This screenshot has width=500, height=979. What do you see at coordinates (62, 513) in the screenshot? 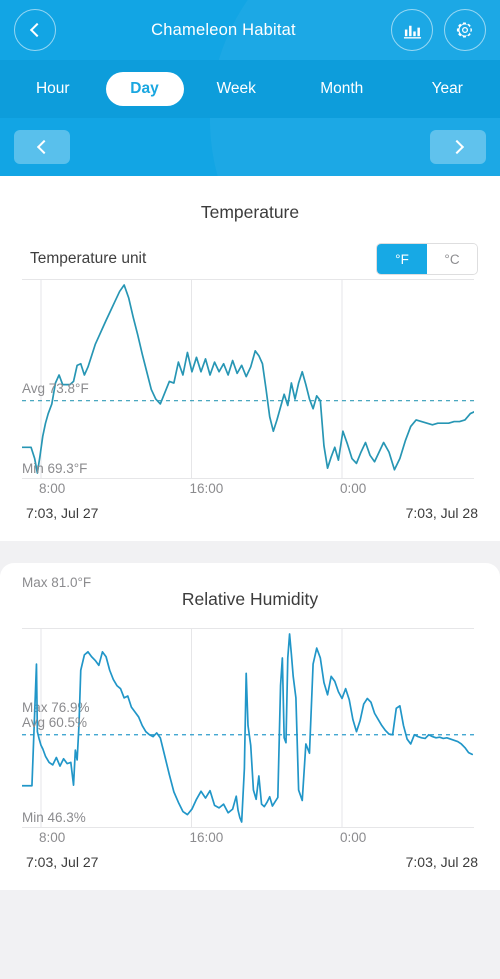
I see `temperature-range-start: 7:03, Jul 27` at bounding box center [62, 513].